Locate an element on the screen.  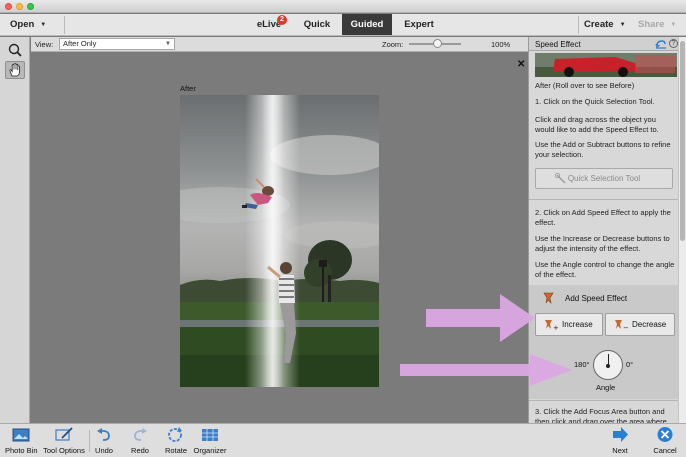
zoom-window-button is located at coordinates (30, 6).